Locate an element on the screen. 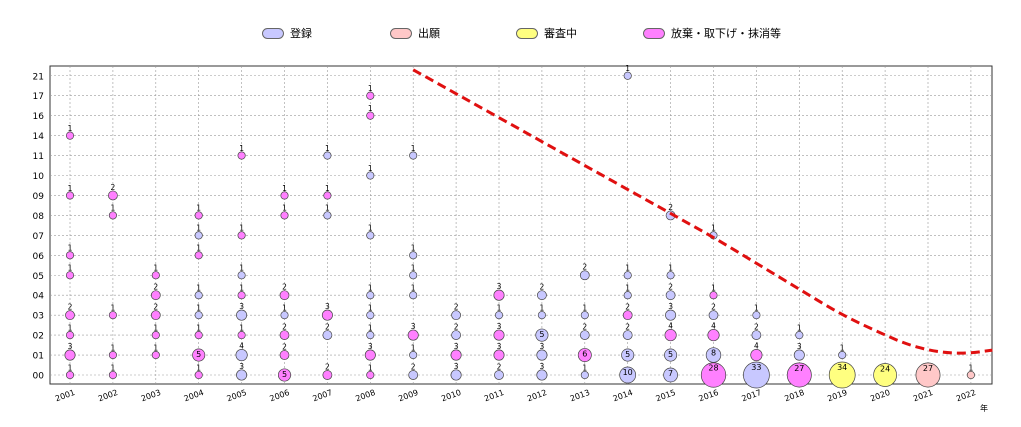 This screenshot has width=1021, height=427. x-tick-label: 2017 is located at coordinates (751, 395).